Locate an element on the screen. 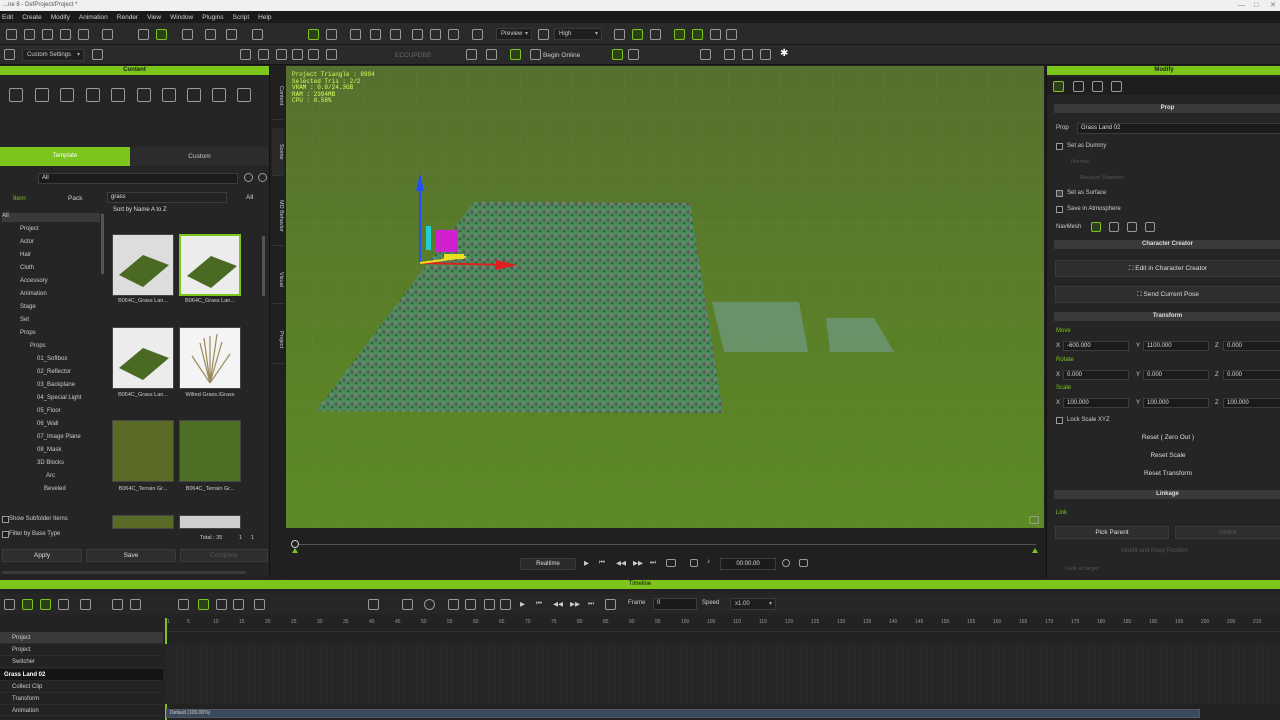 Image resolution: width=1280 pixels, height=720 pixels. tree-item-props-sub: Props is located at coordinates (38, 346).